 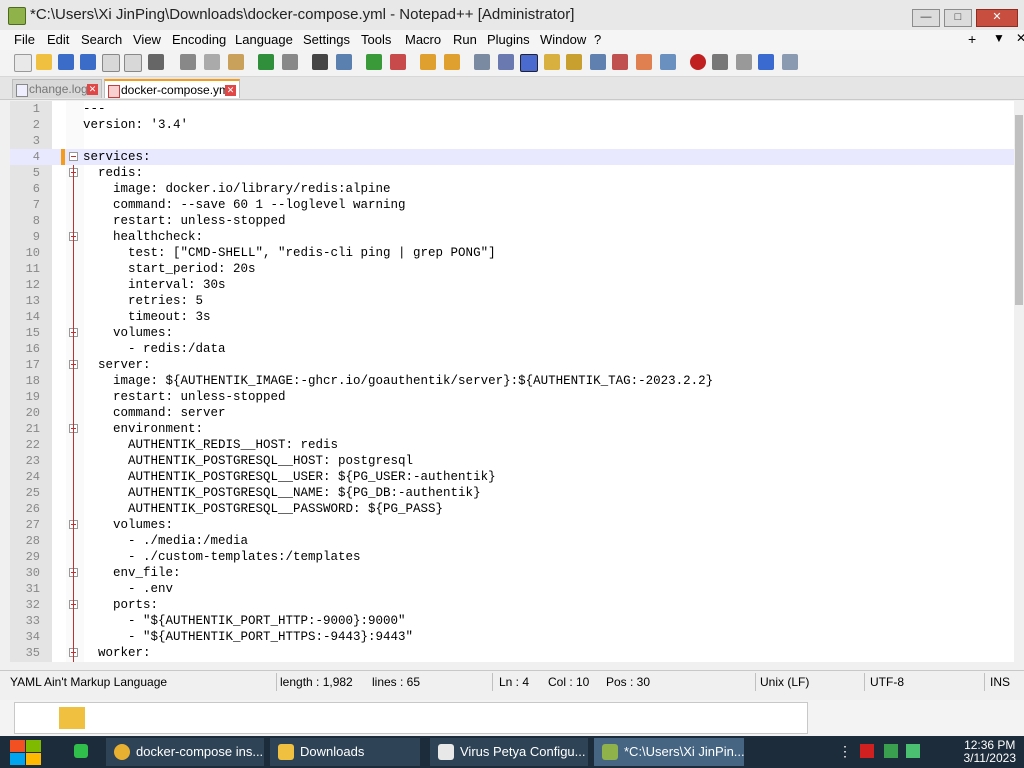 I want to click on sync-vertical-icon, so click(x=428, y=62).